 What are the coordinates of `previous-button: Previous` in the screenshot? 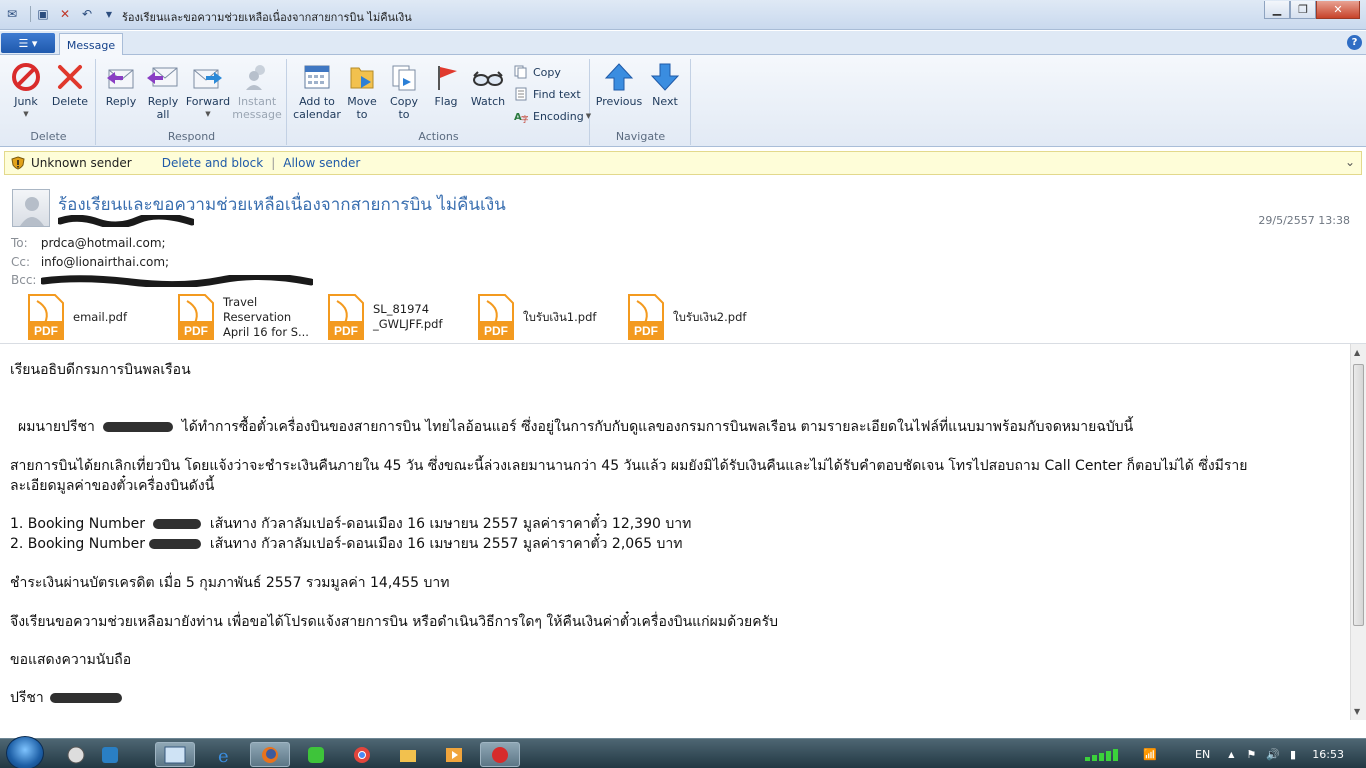 It's located at (619, 84).